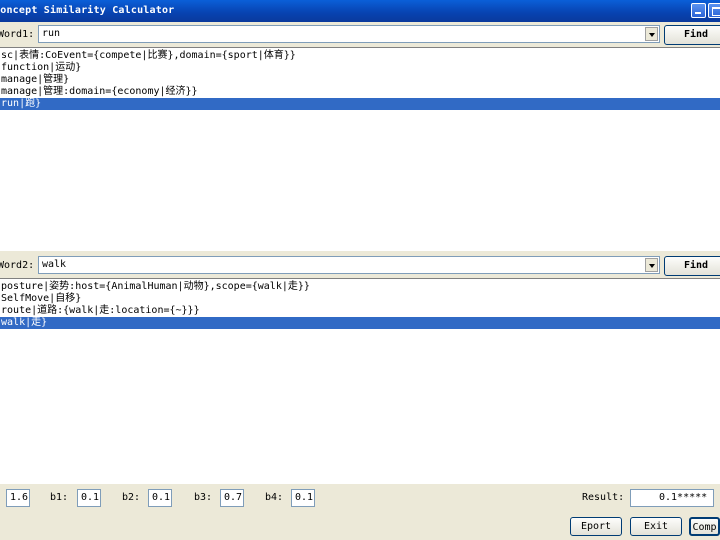 The image size is (720, 540). I want to click on find-word2-button: Find, so click(692, 266).